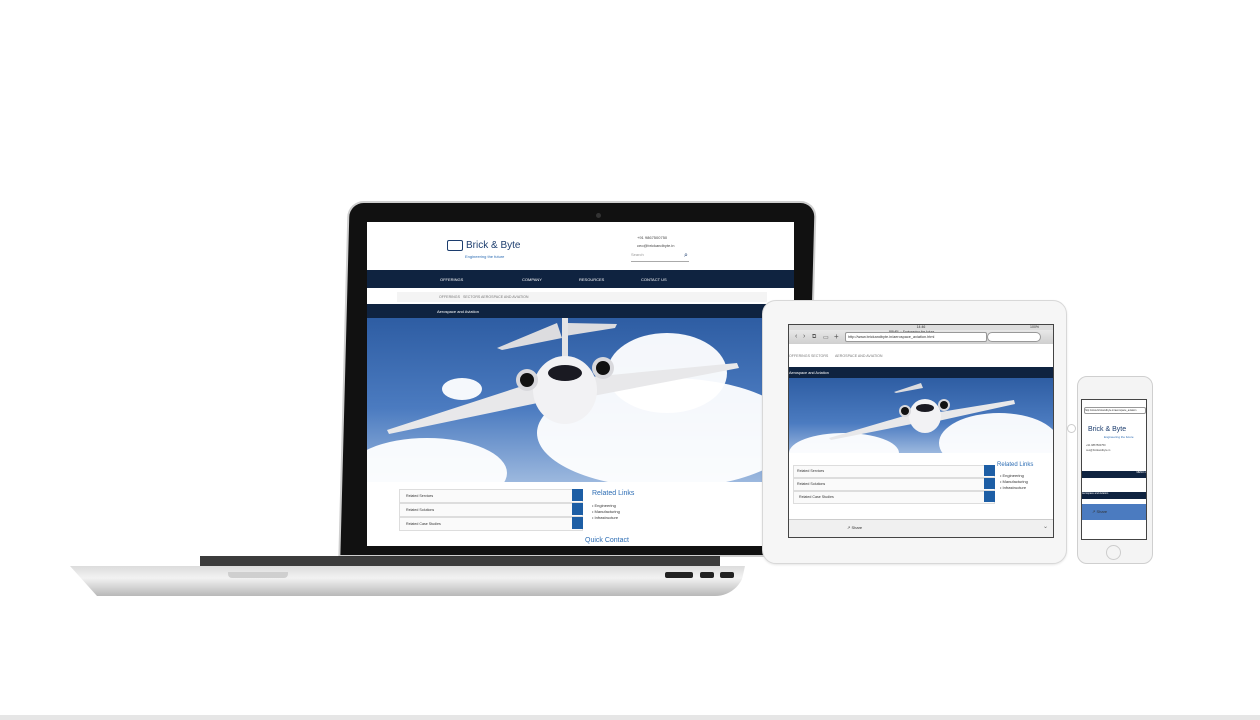  Describe the element at coordinates (460, 561) in the screenshot. I see `laptop-keyboard-edge` at that location.